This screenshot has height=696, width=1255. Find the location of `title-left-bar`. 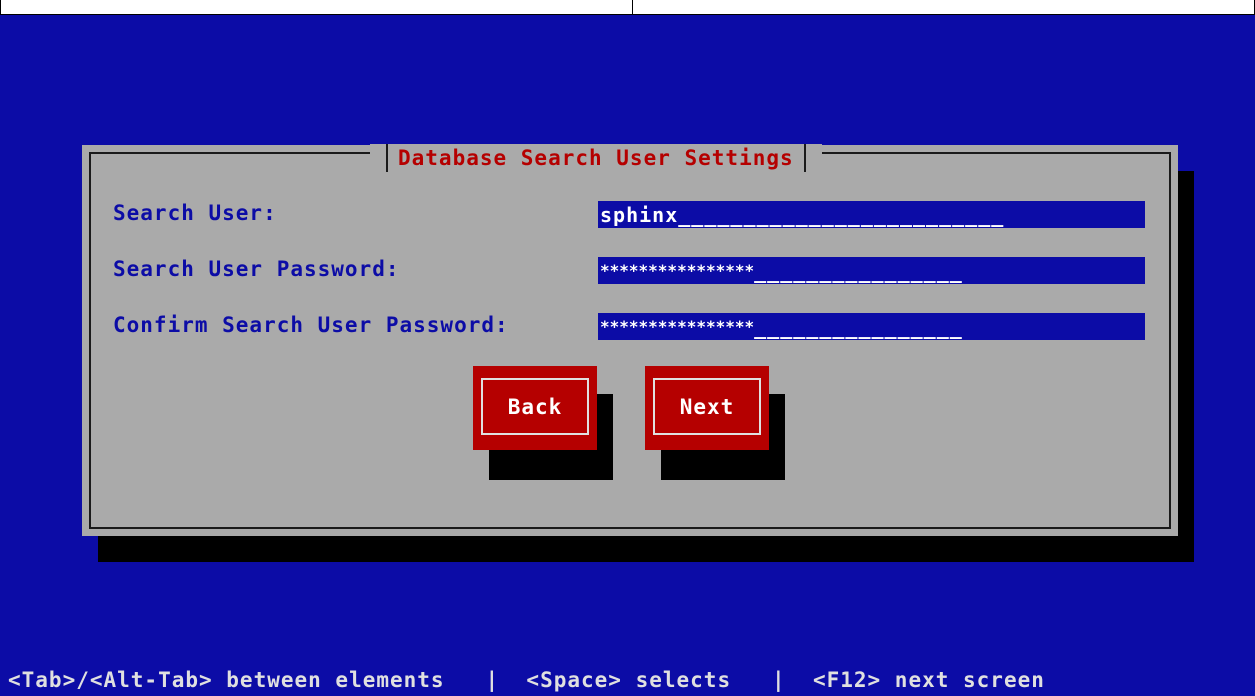

title-left-bar is located at coordinates (387, 158).